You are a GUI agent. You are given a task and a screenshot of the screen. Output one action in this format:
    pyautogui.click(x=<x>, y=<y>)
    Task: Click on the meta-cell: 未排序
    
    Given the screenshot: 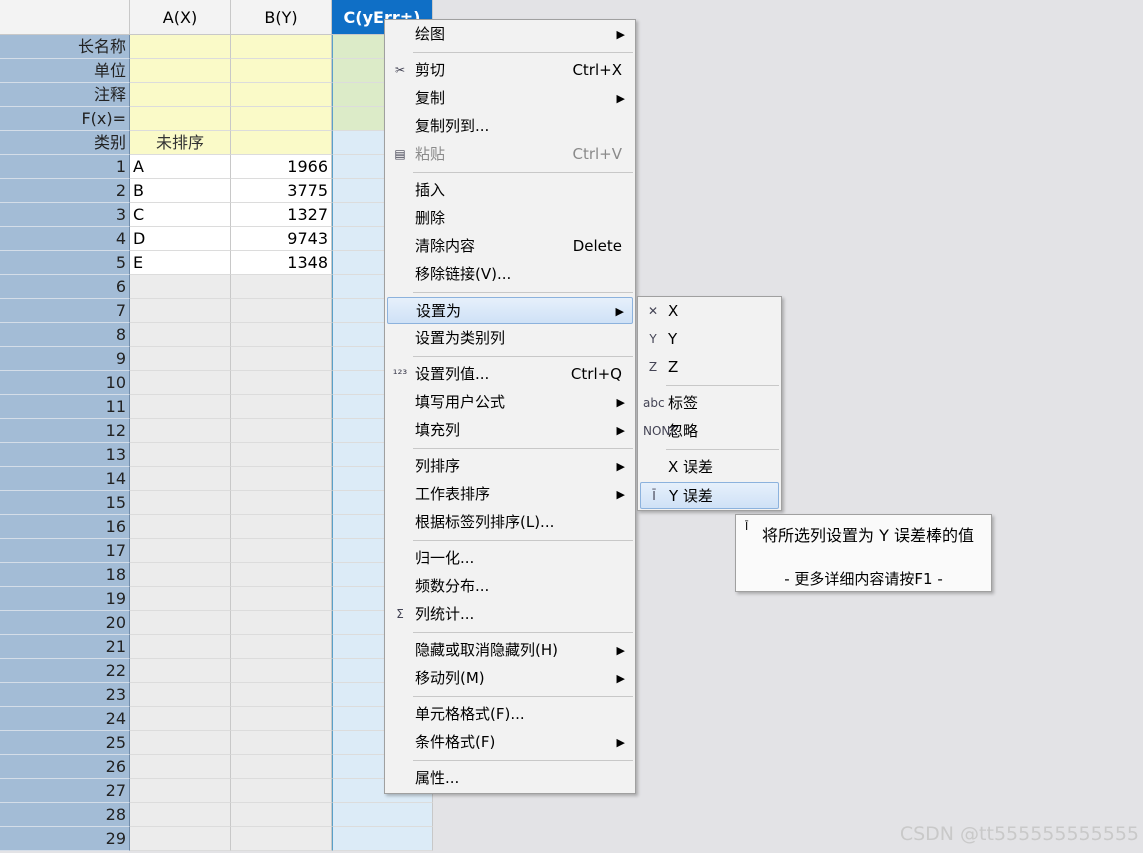 What is the action you would take?
    pyautogui.click(x=180, y=143)
    